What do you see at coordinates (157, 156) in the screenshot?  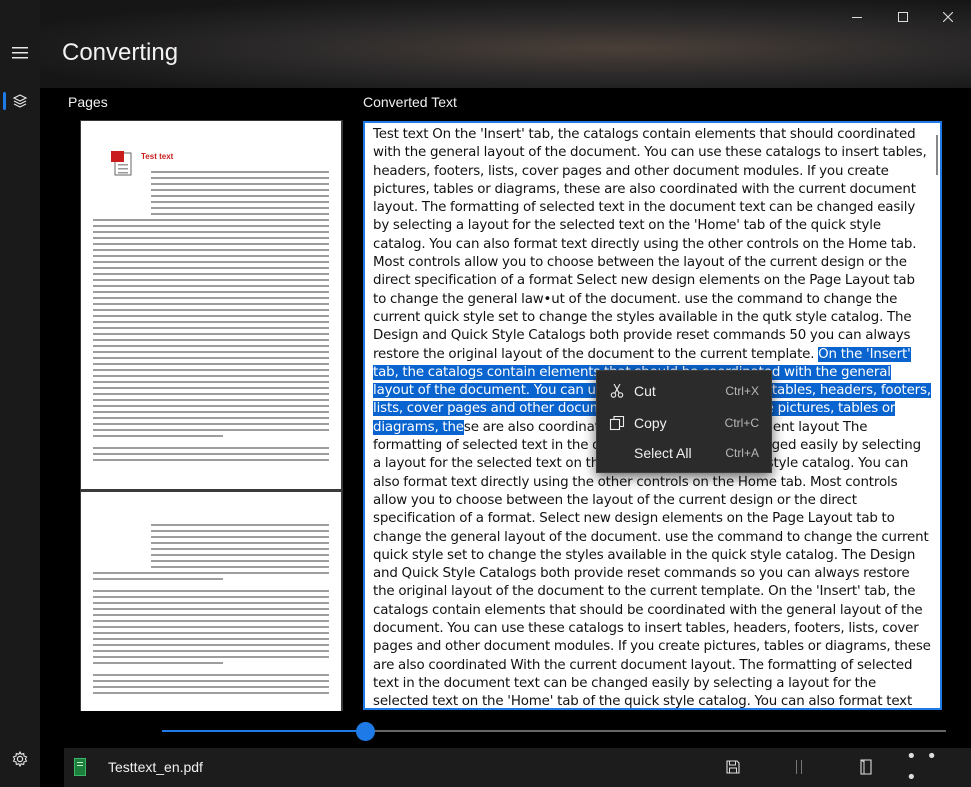 I see `thumbnail-title: Test text` at bounding box center [157, 156].